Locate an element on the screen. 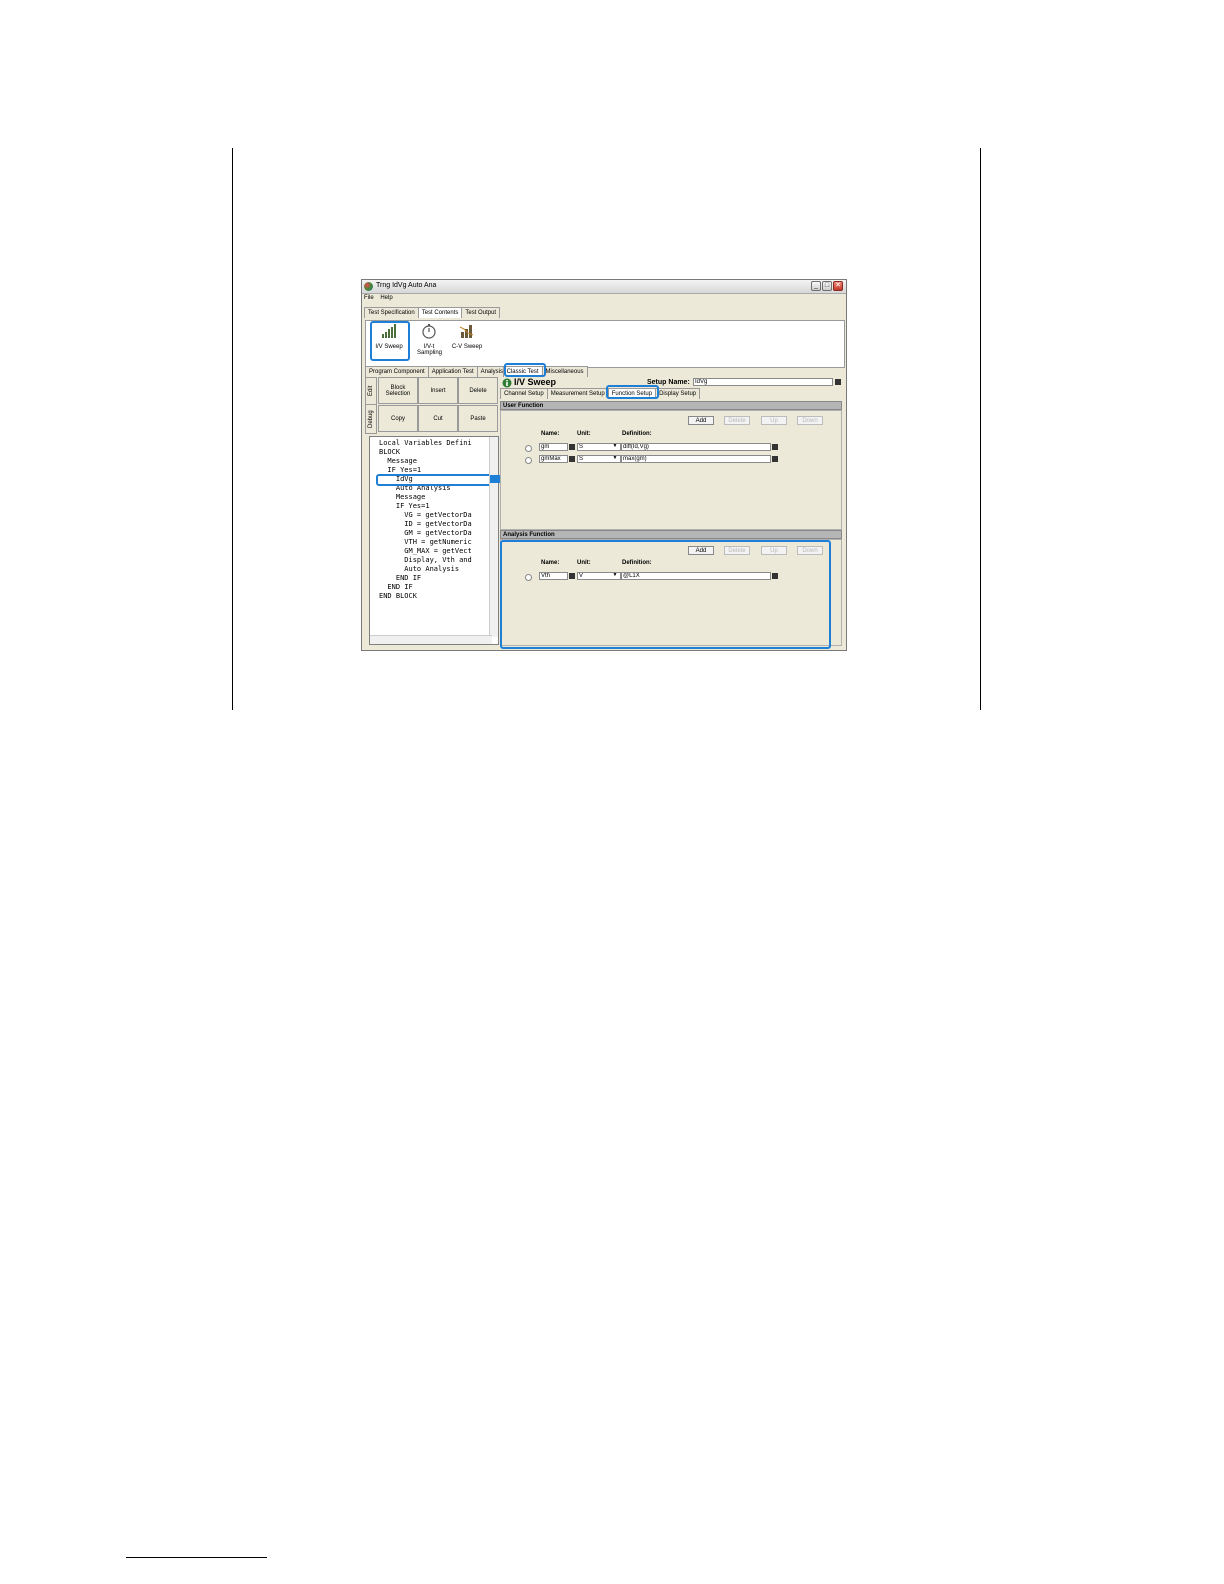 The image size is (1224, 1584). code-line: VG = getVectorDa is located at coordinates (425, 515).